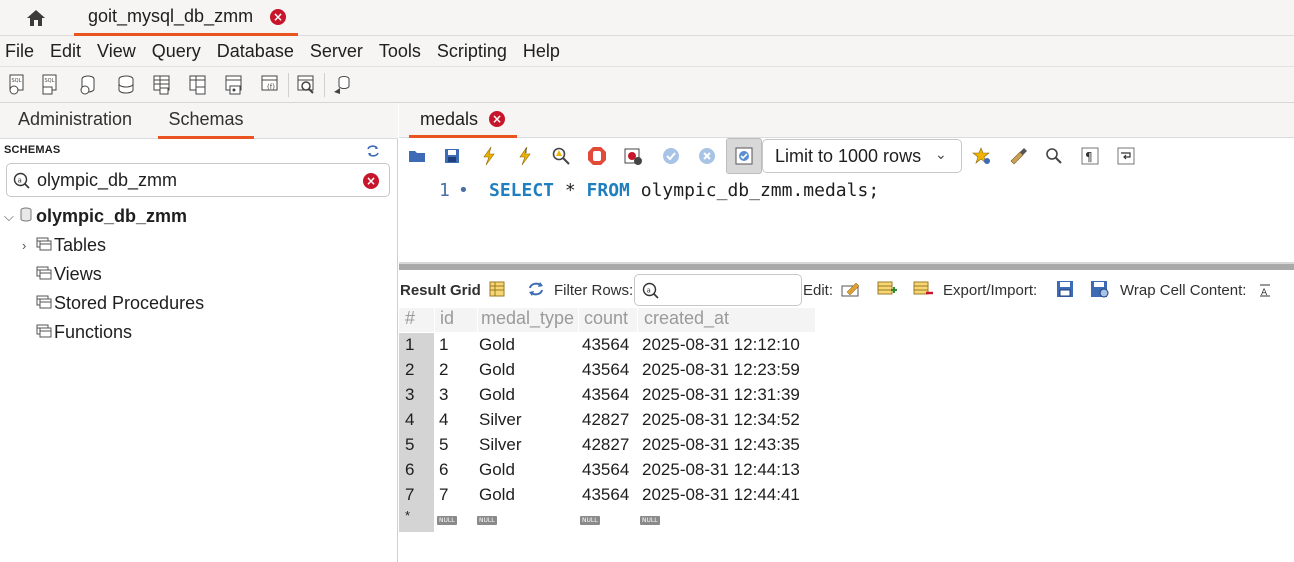 The image size is (1294, 562). What do you see at coordinates (707, 156) in the screenshot?
I see `rollback-icon` at bounding box center [707, 156].